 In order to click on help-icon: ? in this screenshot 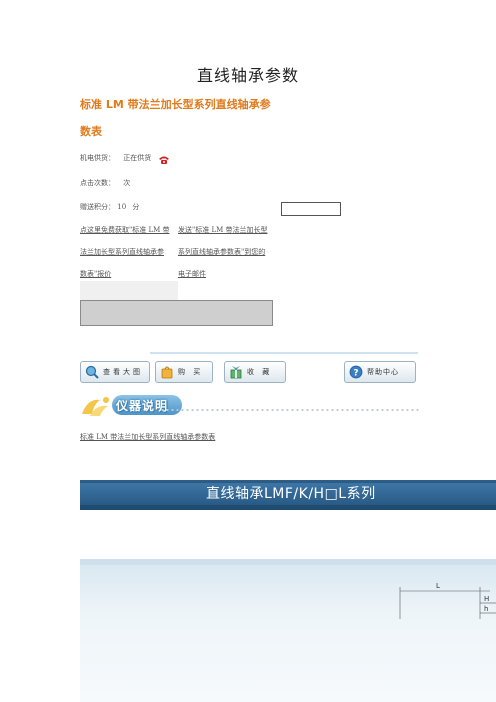, I will do `click(356, 372)`.